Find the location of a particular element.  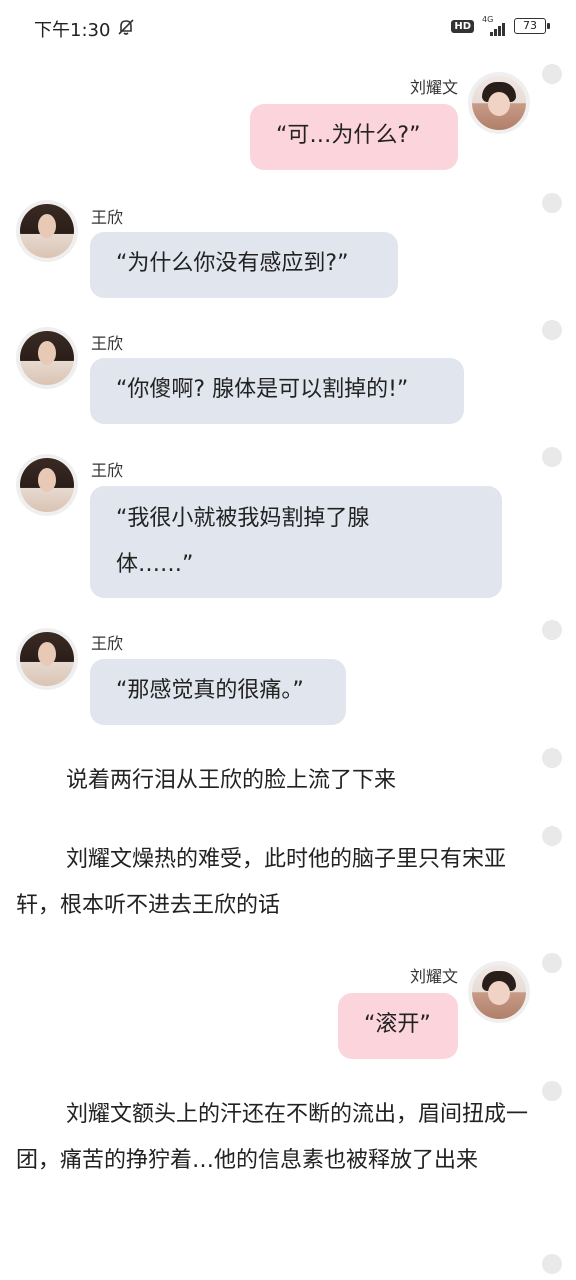

status-time: 下午1:30 is located at coordinates (72, 30).